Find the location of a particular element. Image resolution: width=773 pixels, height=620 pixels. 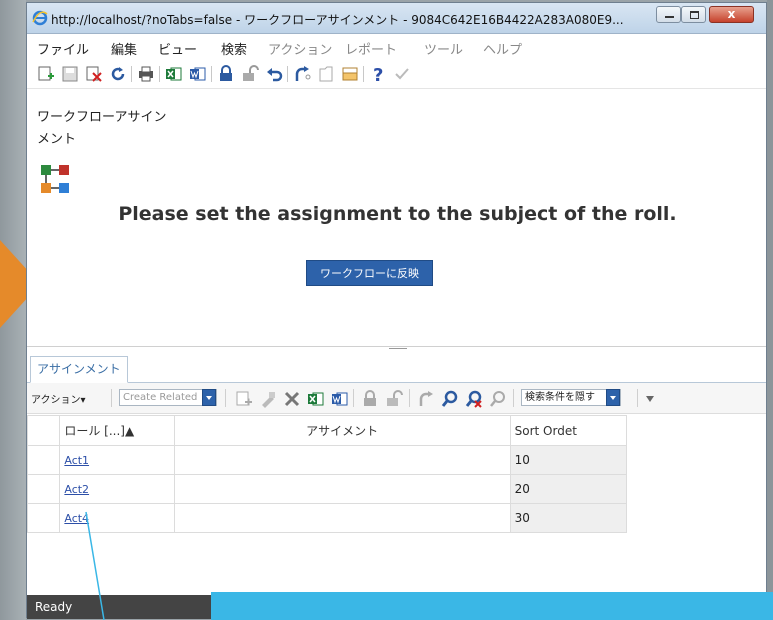

close-button: x is located at coordinates (731, 14).